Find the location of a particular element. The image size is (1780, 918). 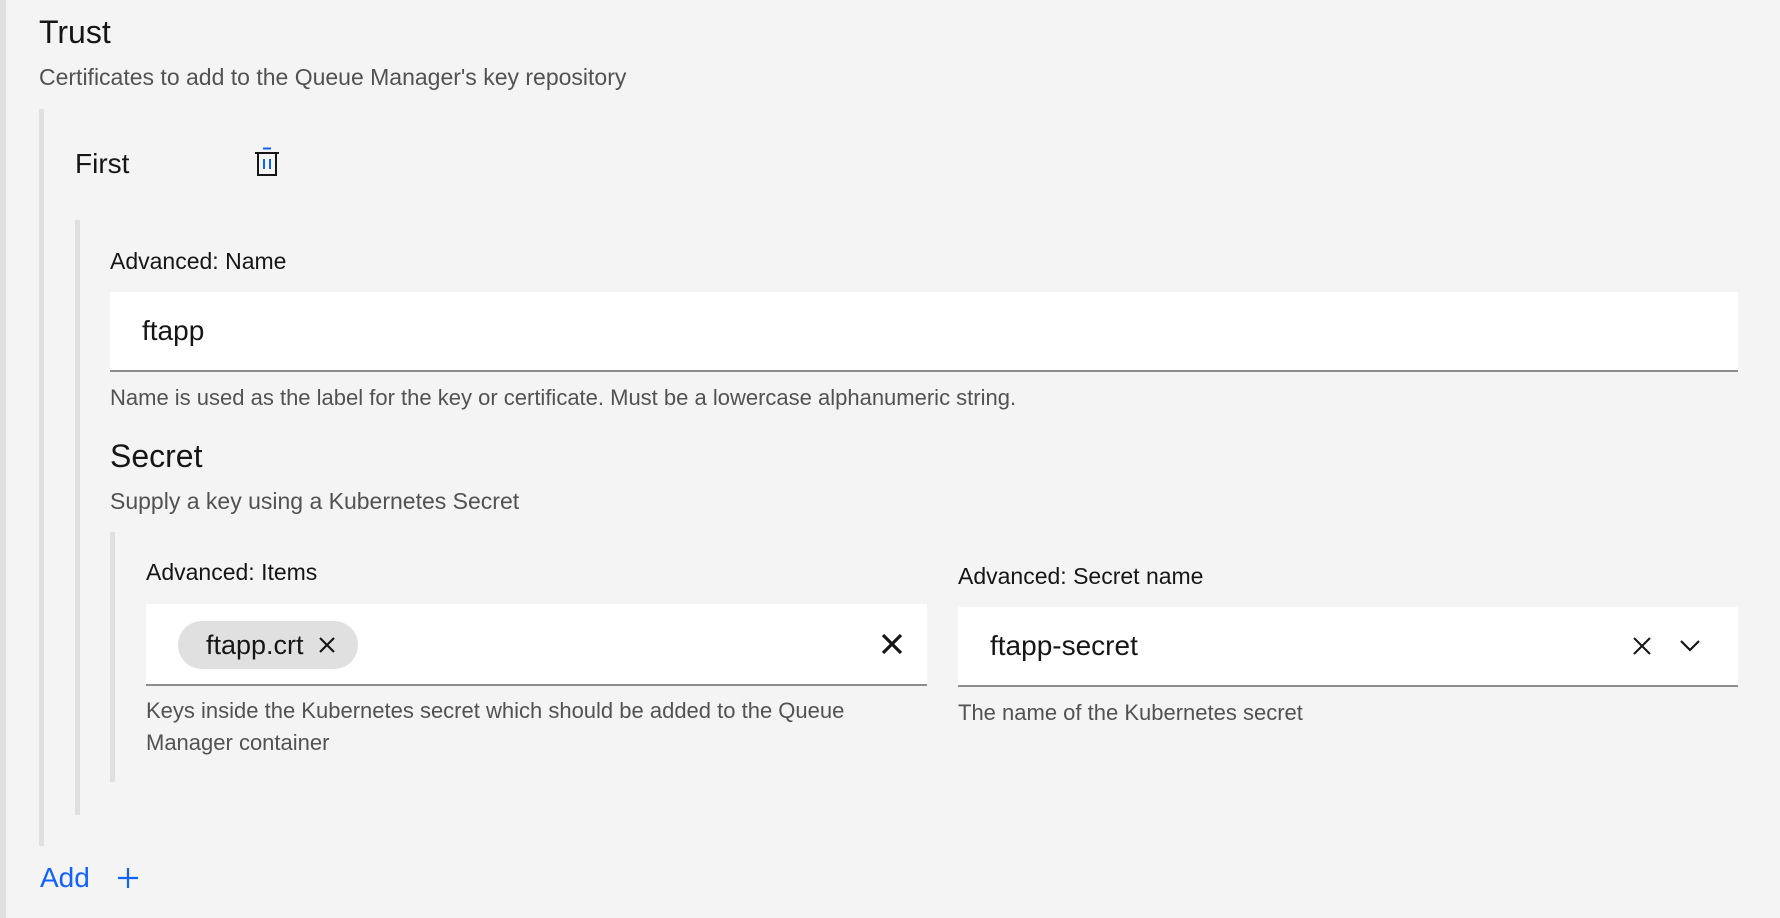

chevron-down-icon is located at coordinates (1690, 646).